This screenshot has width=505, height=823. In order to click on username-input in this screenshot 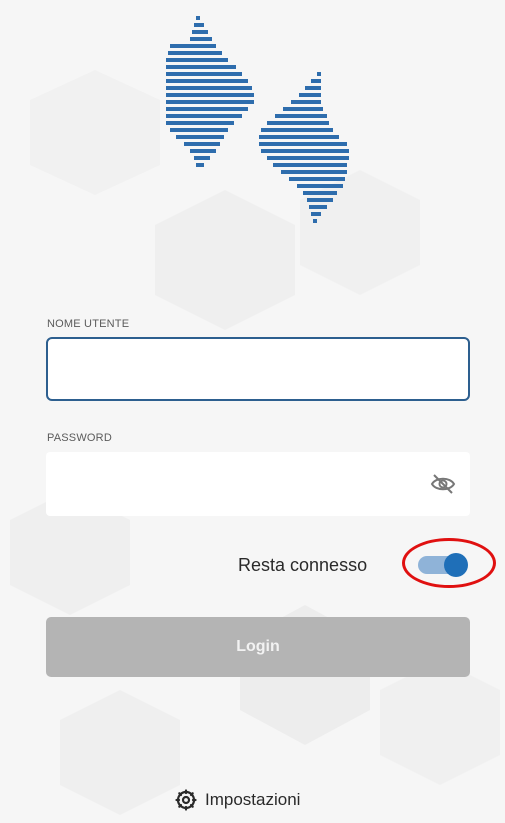, I will do `click(258, 369)`.